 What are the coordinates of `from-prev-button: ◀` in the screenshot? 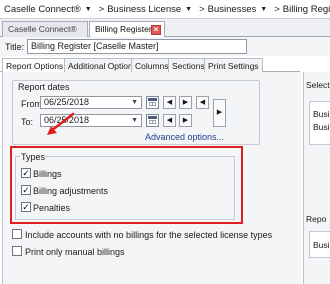 It's located at (169, 102).